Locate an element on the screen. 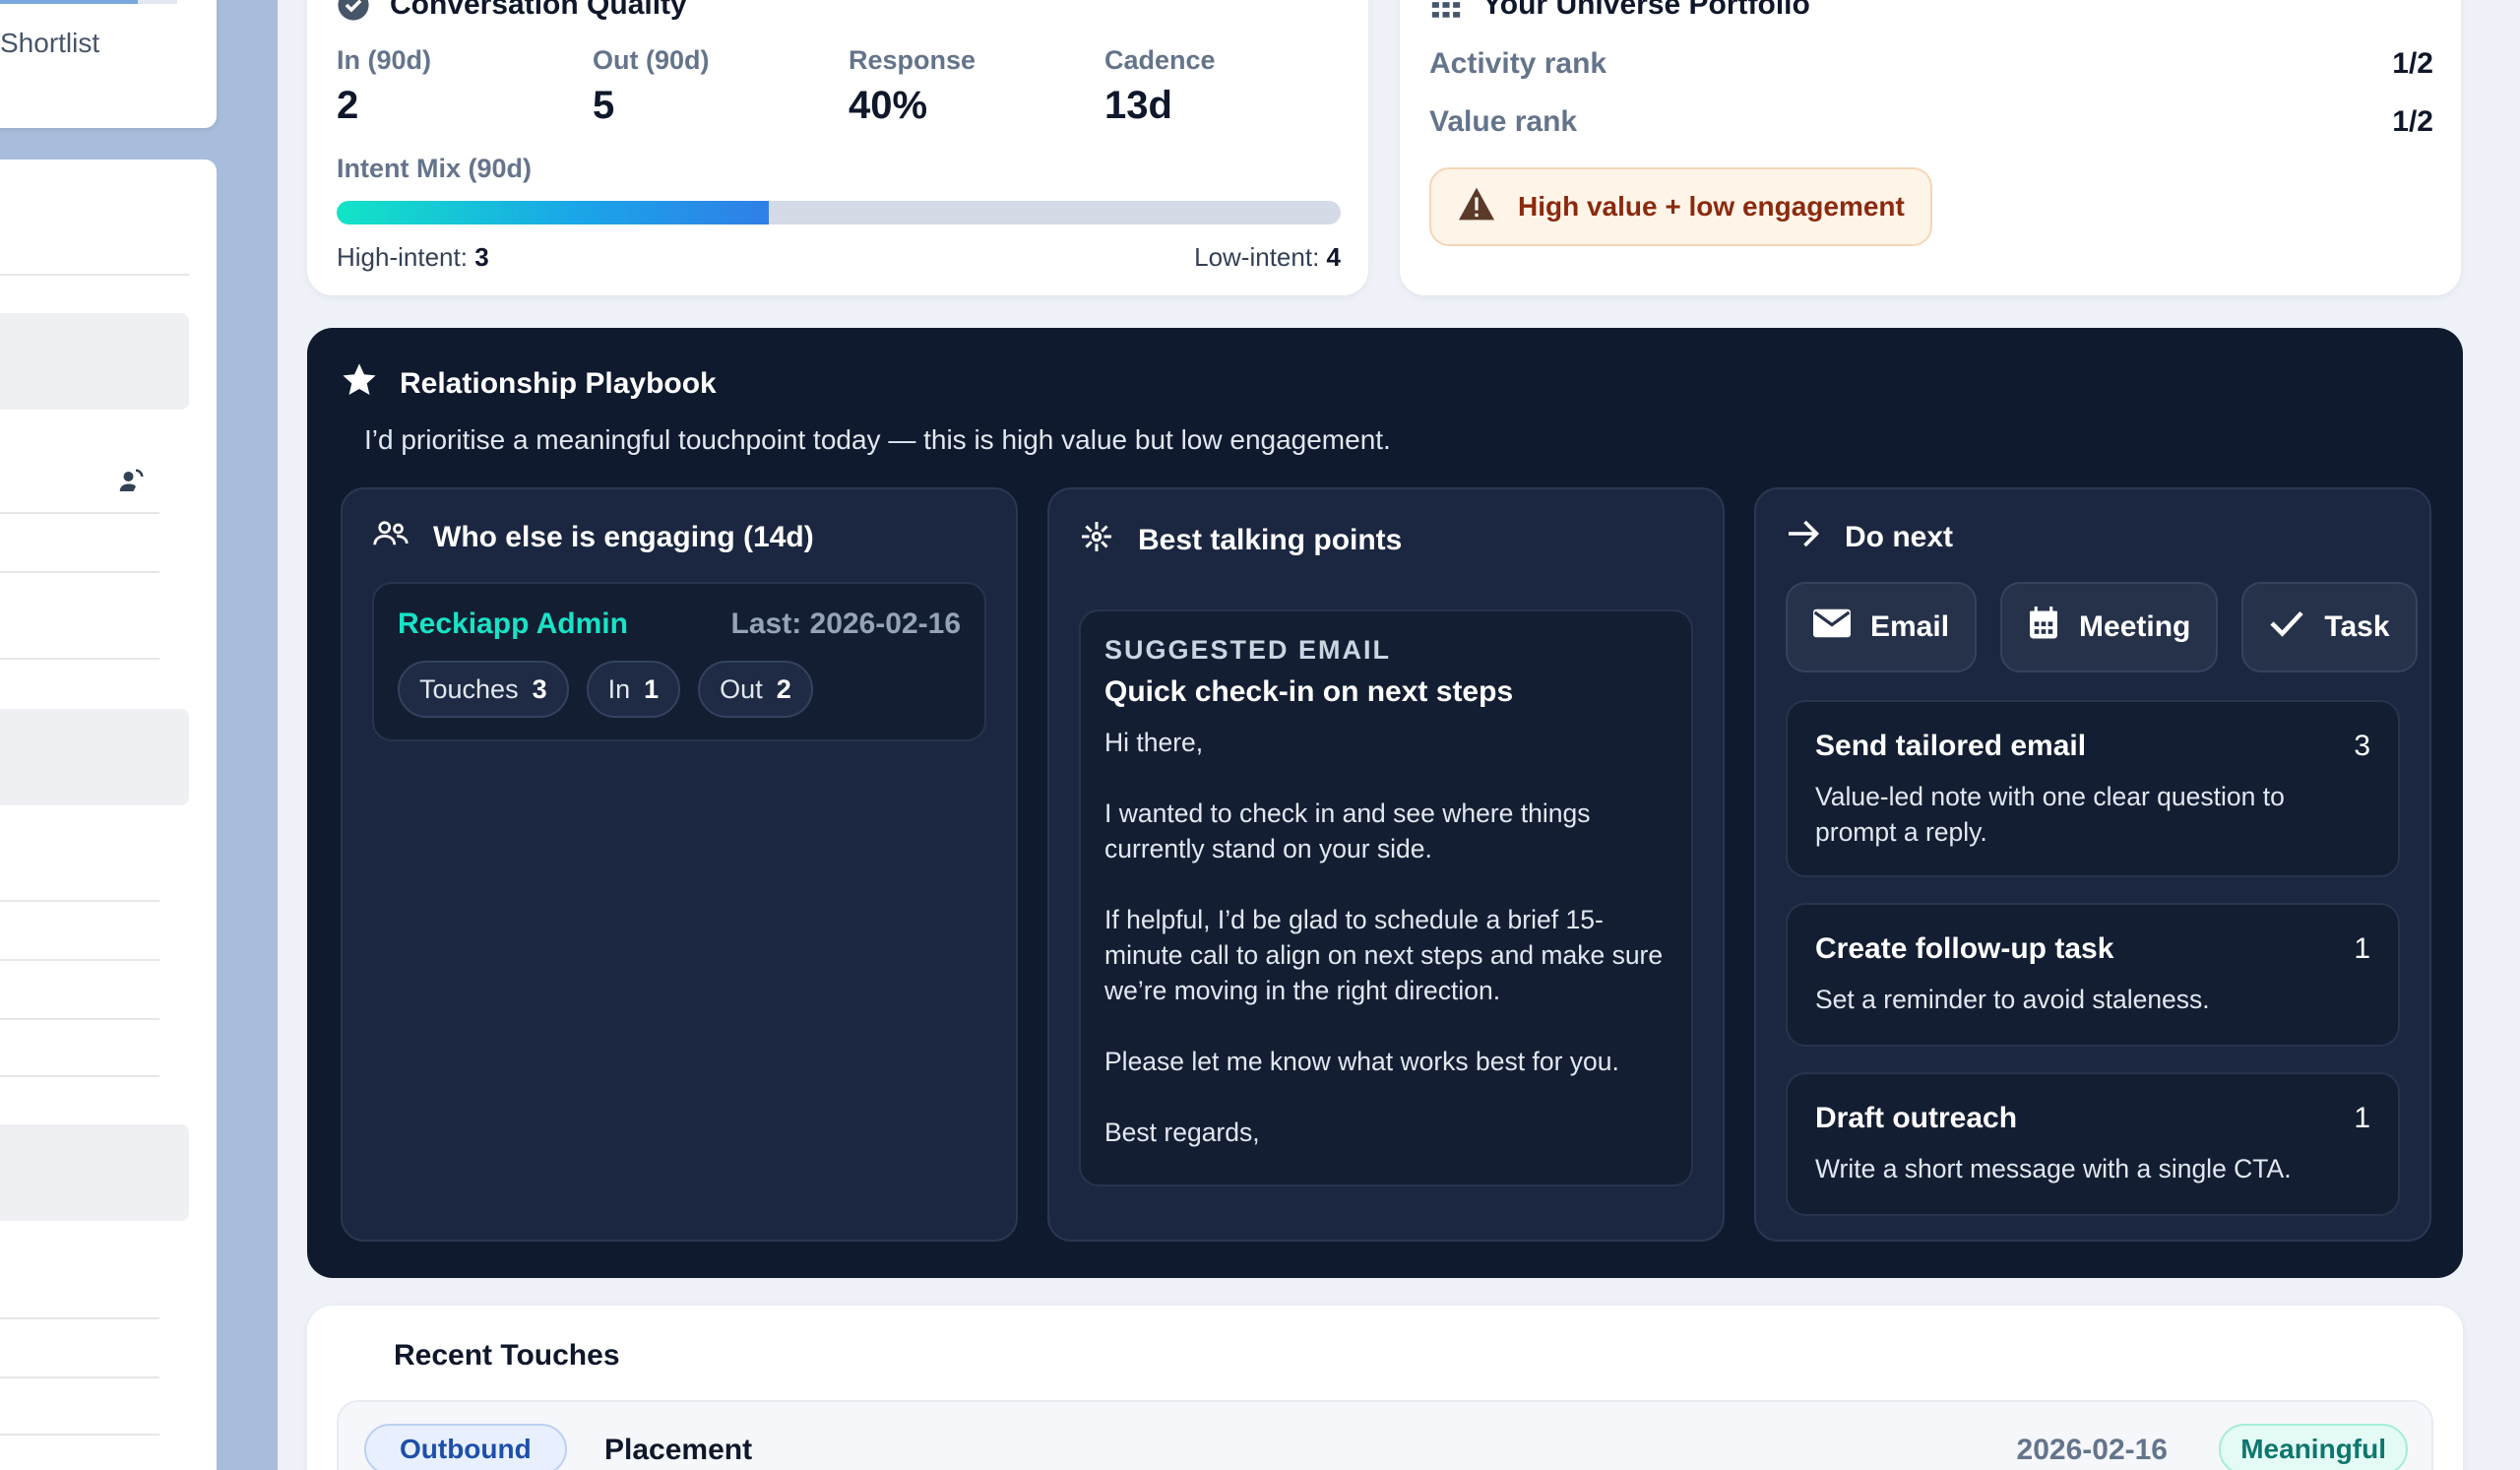 The width and height of the screenshot is (2520, 1470). do-next-header: Do next is located at coordinates (1869, 537).